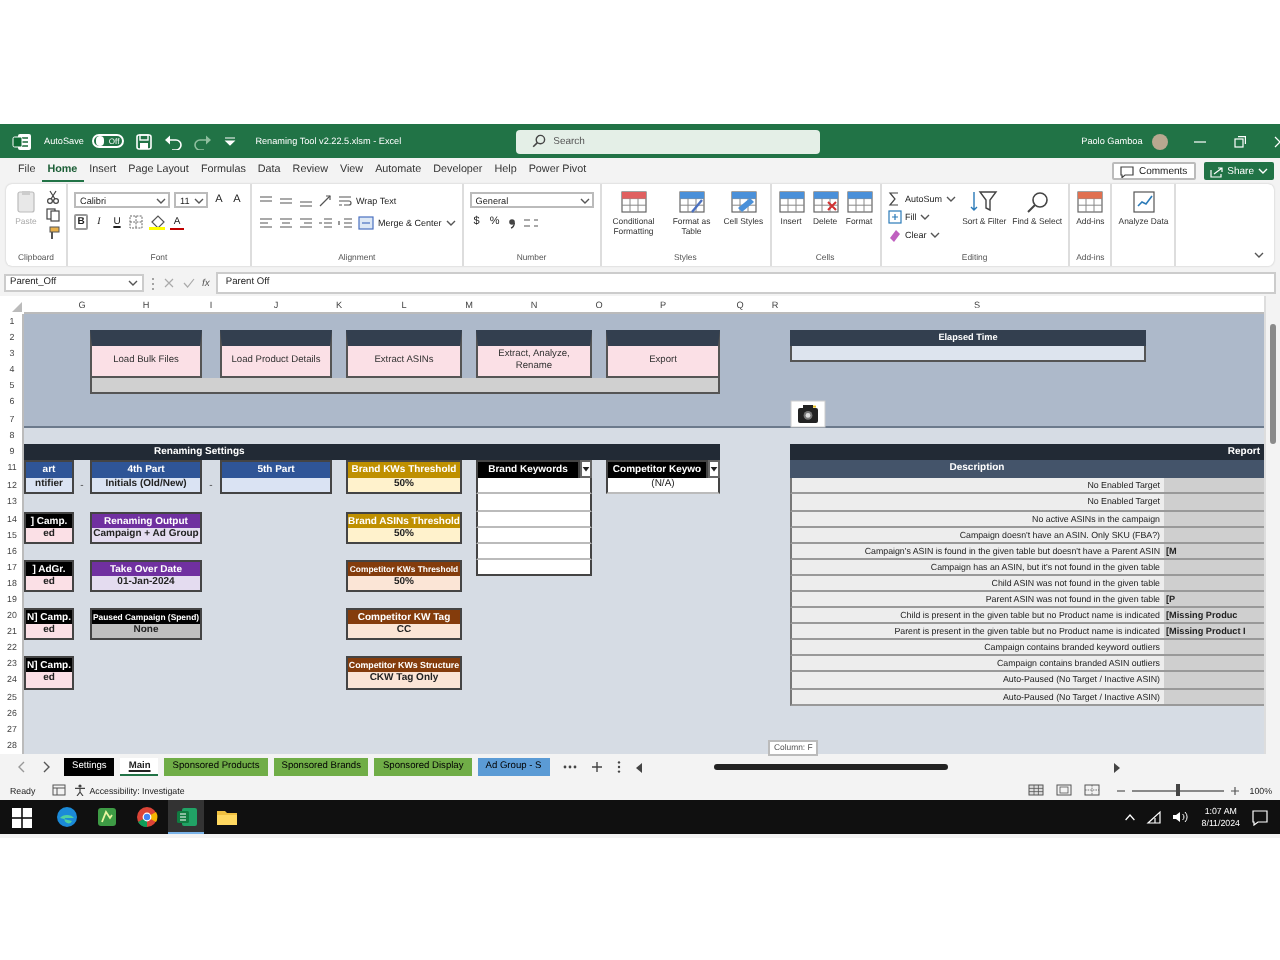 The image size is (1280, 960). What do you see at coordinates (968, 354) in the screenshot?
I see `elapsed-time-field` at bounding box center [968, 354].